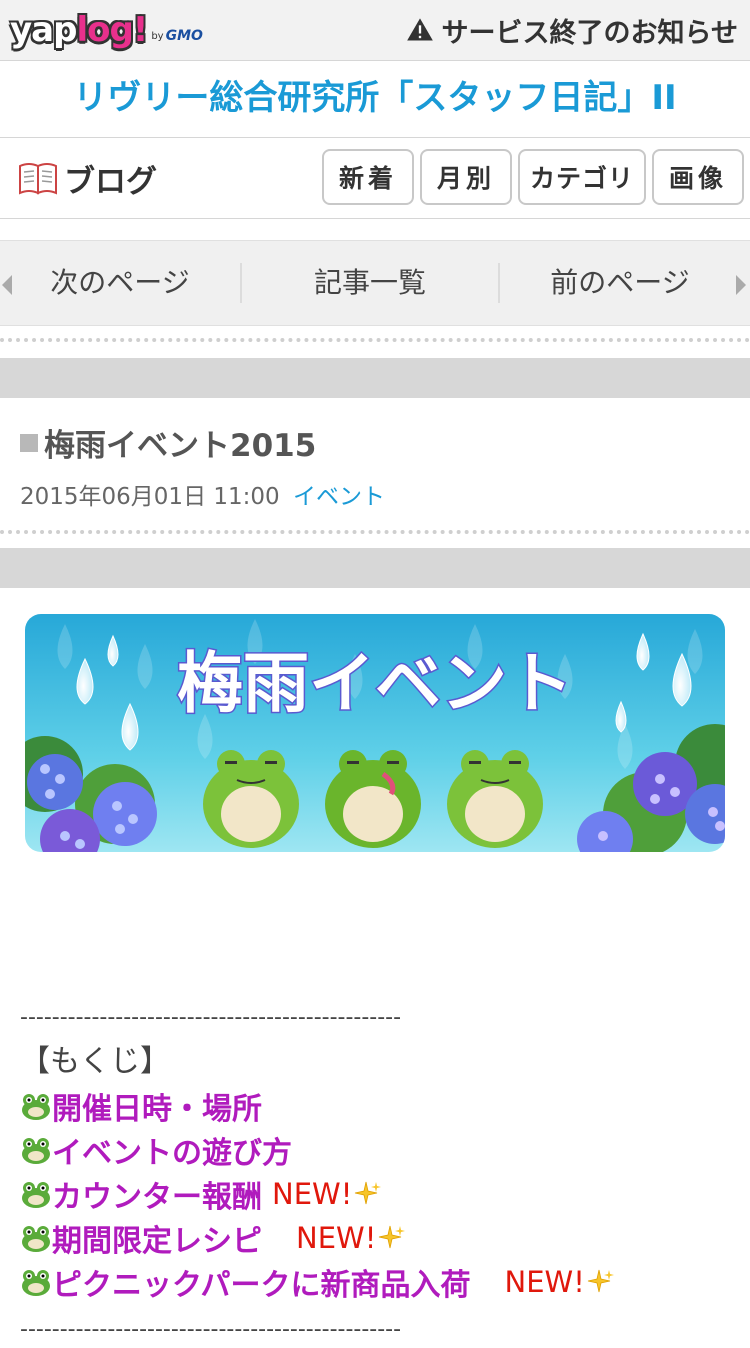  I want to click on banner-title: 梅雨イベント, so click(375, 683).